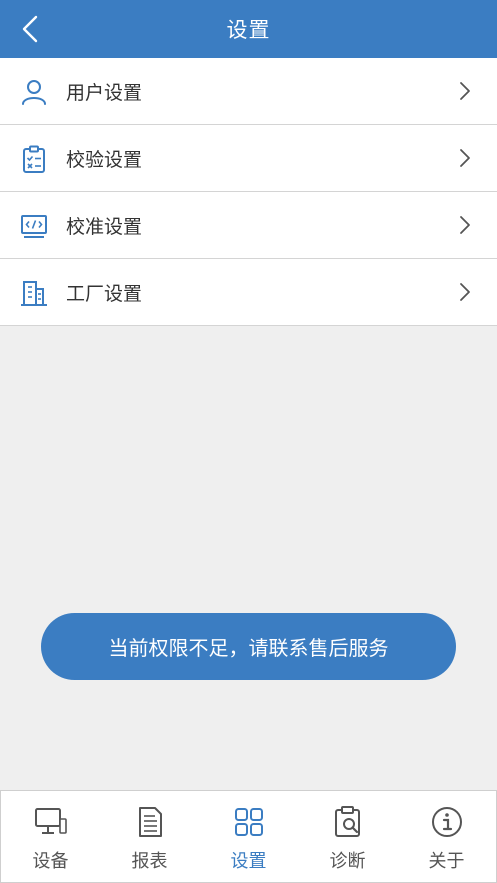  I want to click on app-header: 设置, so click(248, 29).